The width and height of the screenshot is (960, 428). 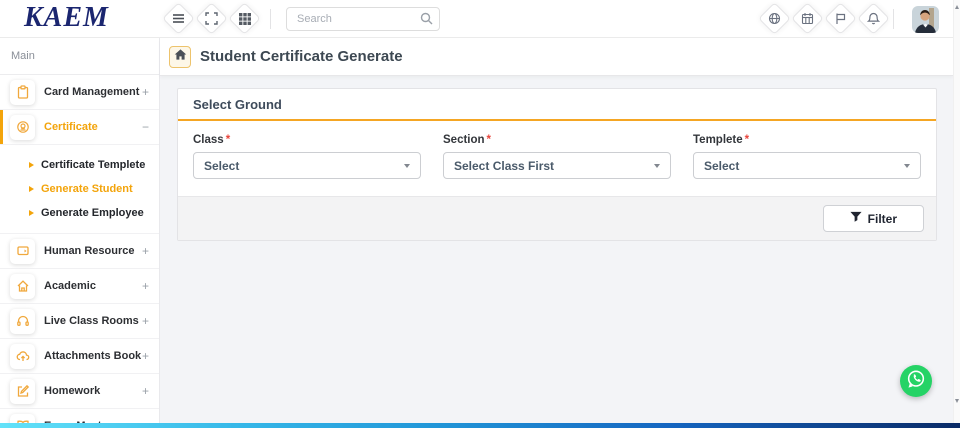 What do you see at coordinates (89, 251) in the screenshot?
I see `sidebar-item-label: Human Resource` at bounding box center [89, 251].